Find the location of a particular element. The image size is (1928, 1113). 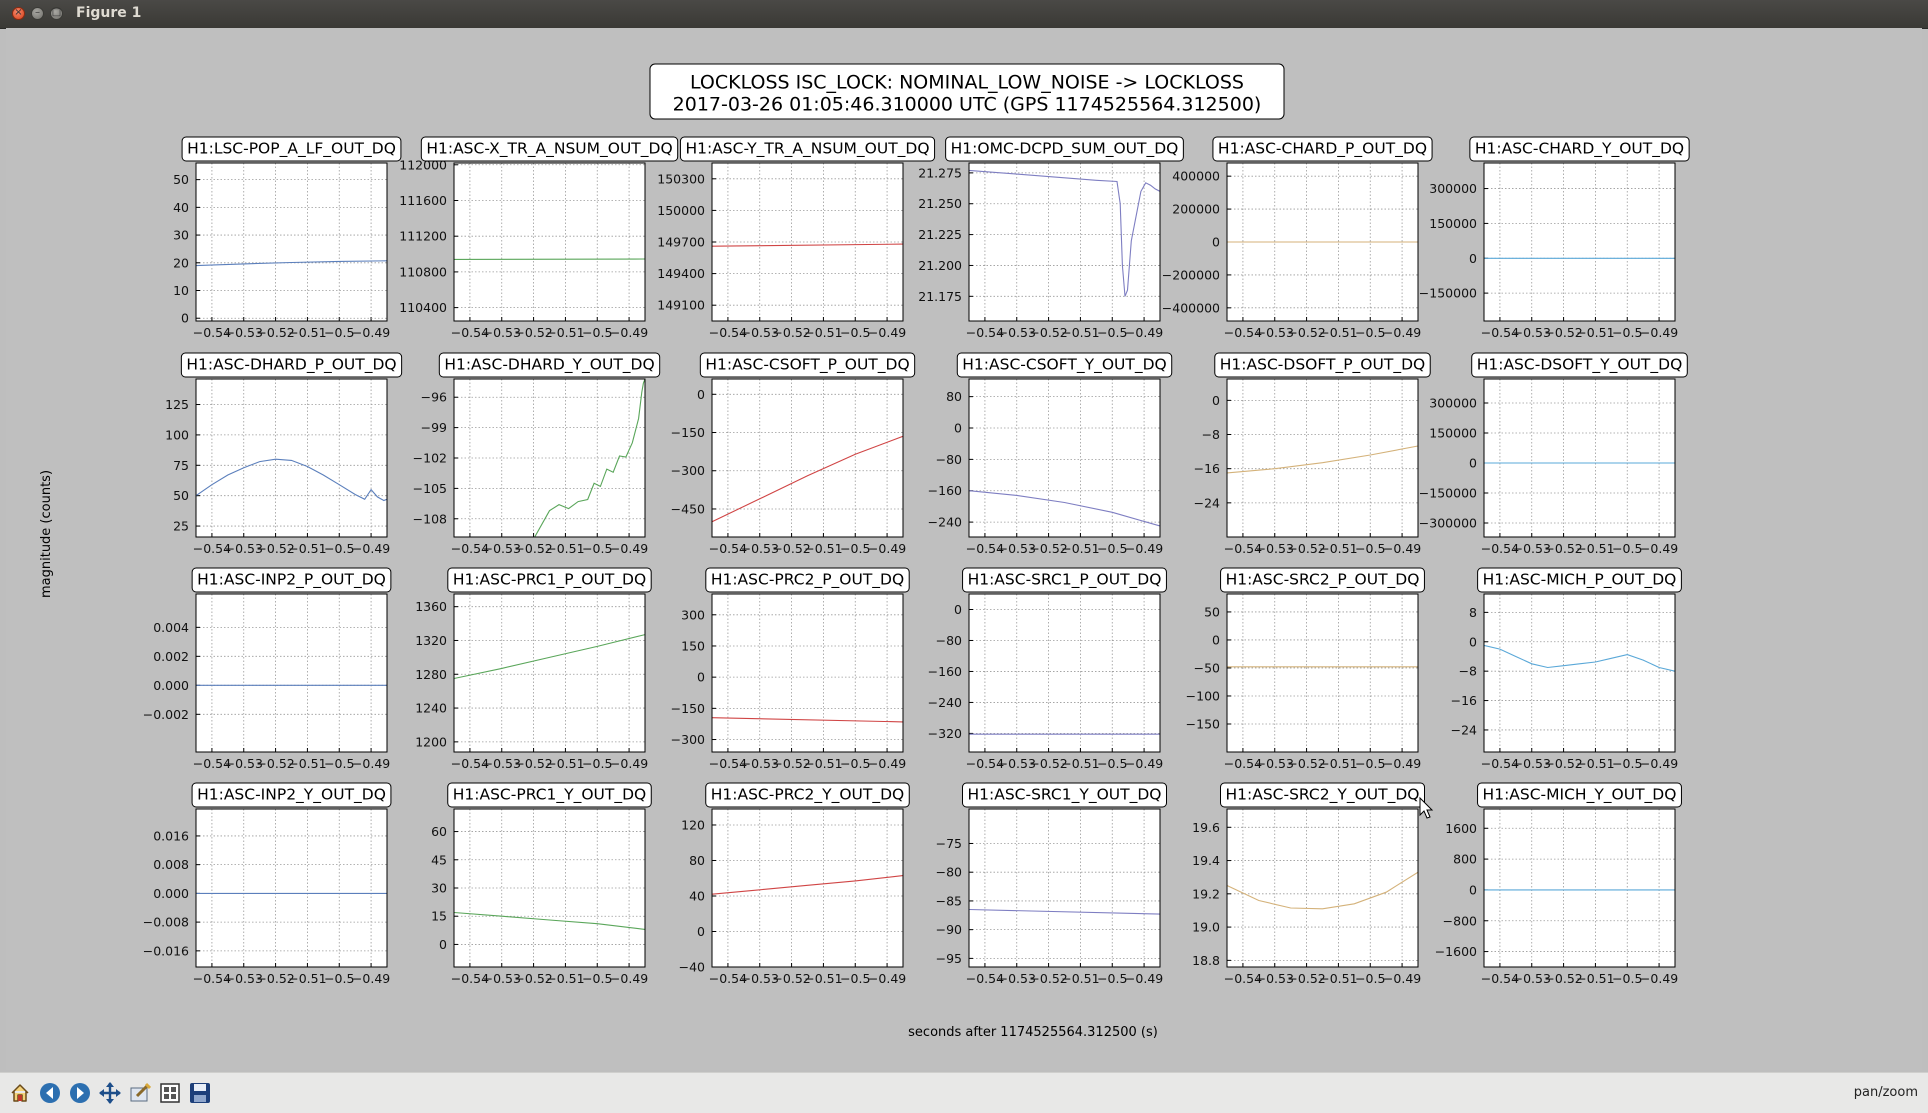

pan-button is located at coordinates (110, 1093).